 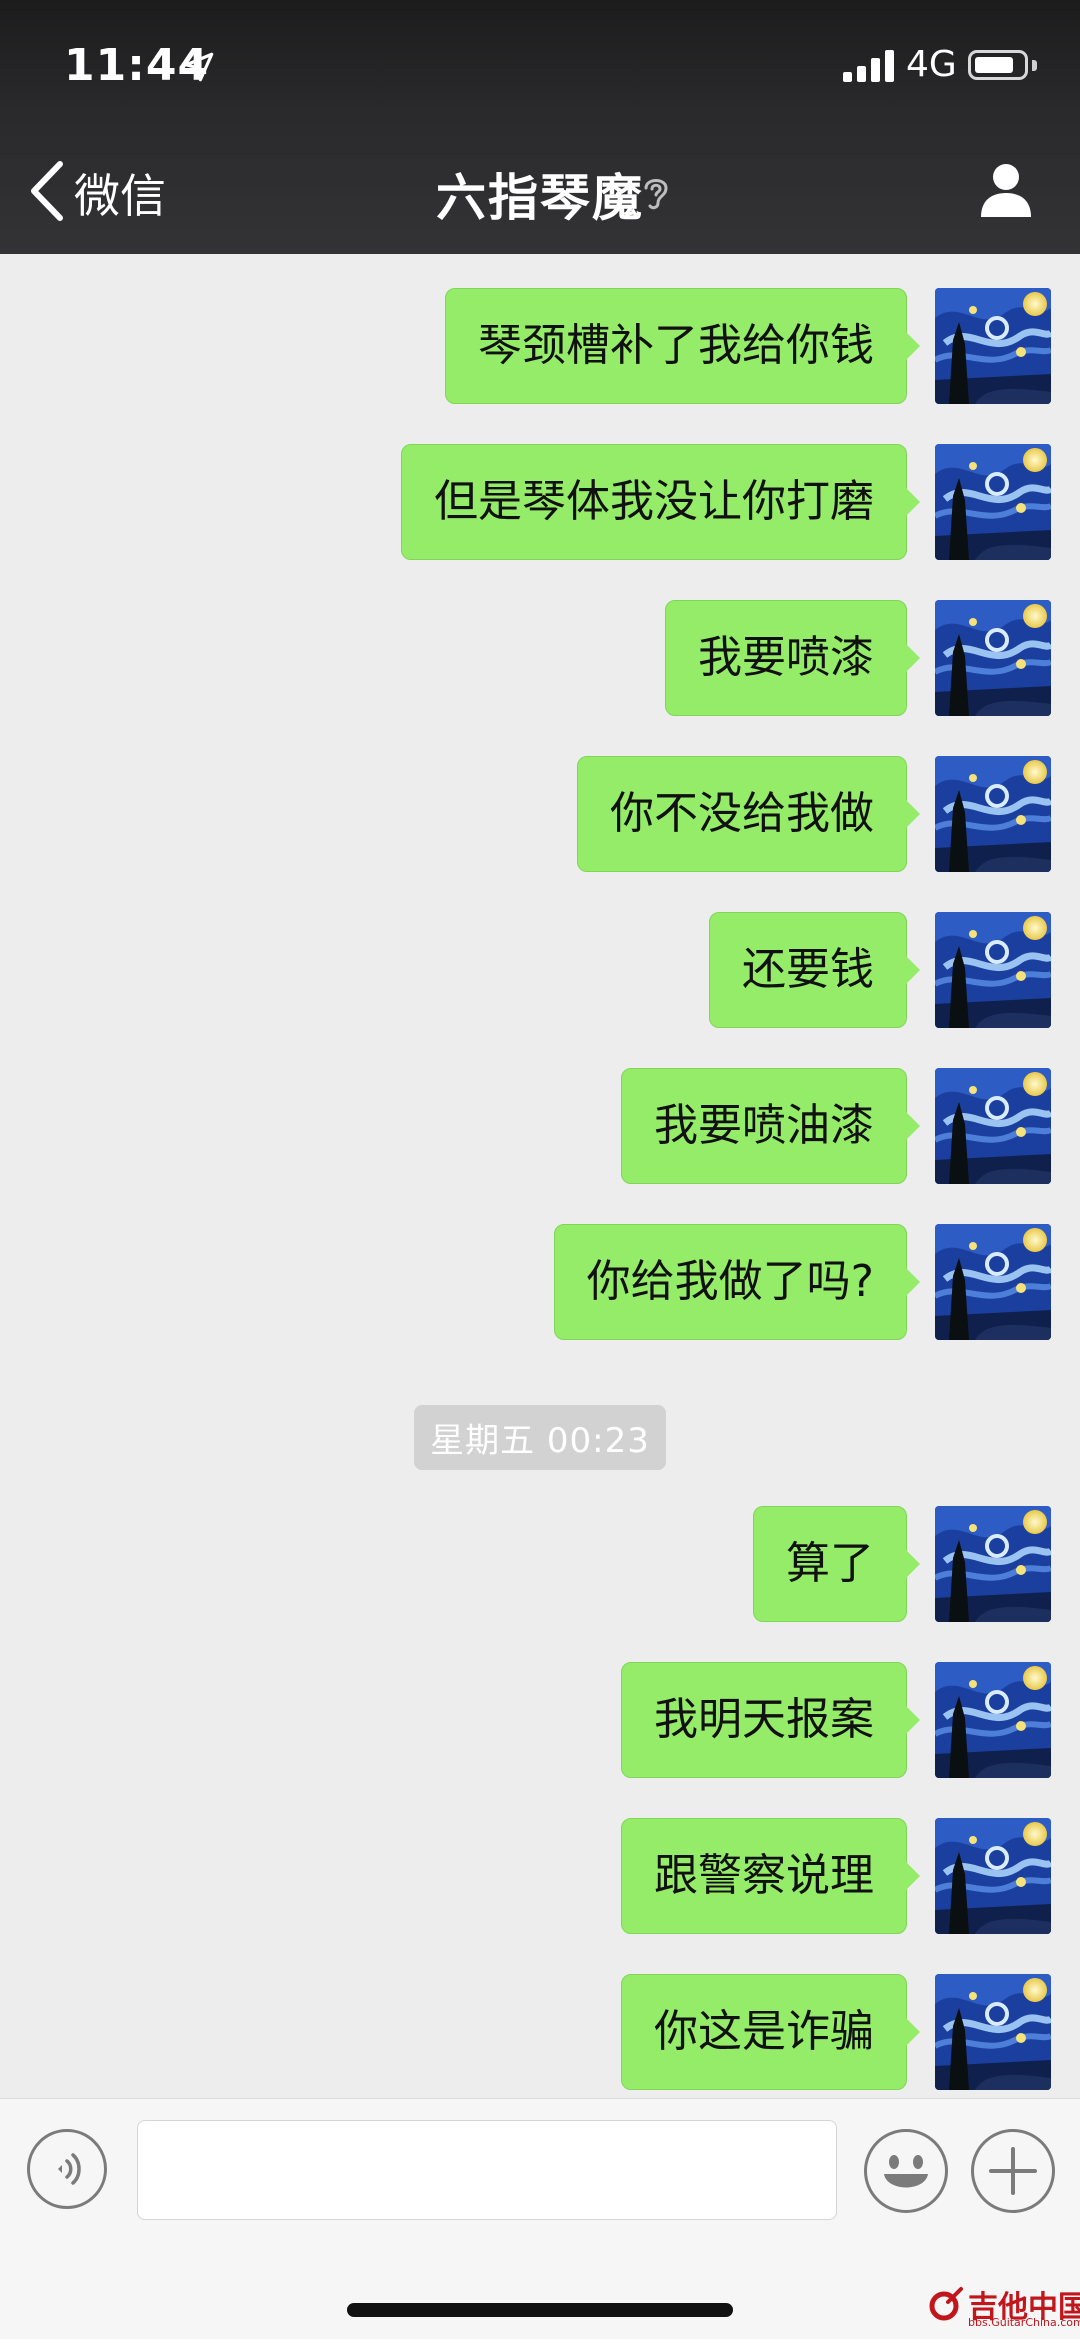 I want to click on network-type: 4G, so click(x=931, y=64).